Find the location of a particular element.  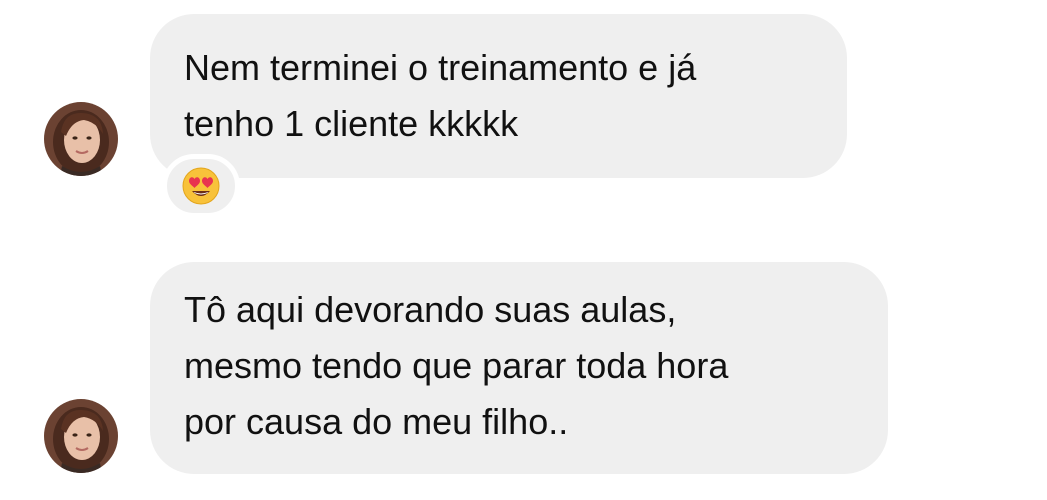

message-text-line: Nem terminei o treinamento e já is located at coordinates (440, 67).